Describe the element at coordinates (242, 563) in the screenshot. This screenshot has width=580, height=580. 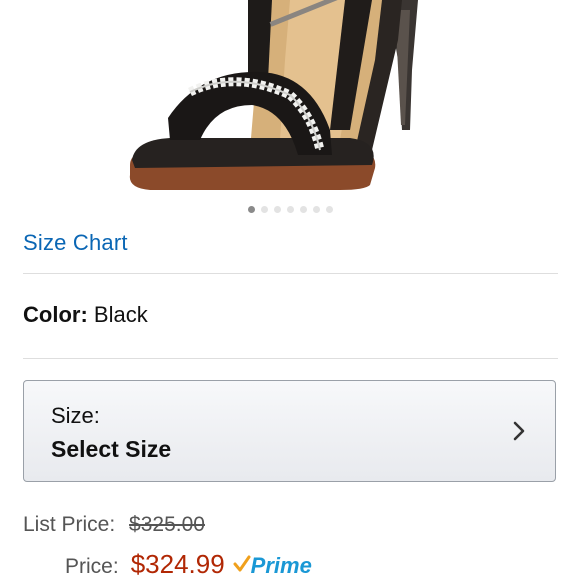
I see `prime-check-icon` at that location.